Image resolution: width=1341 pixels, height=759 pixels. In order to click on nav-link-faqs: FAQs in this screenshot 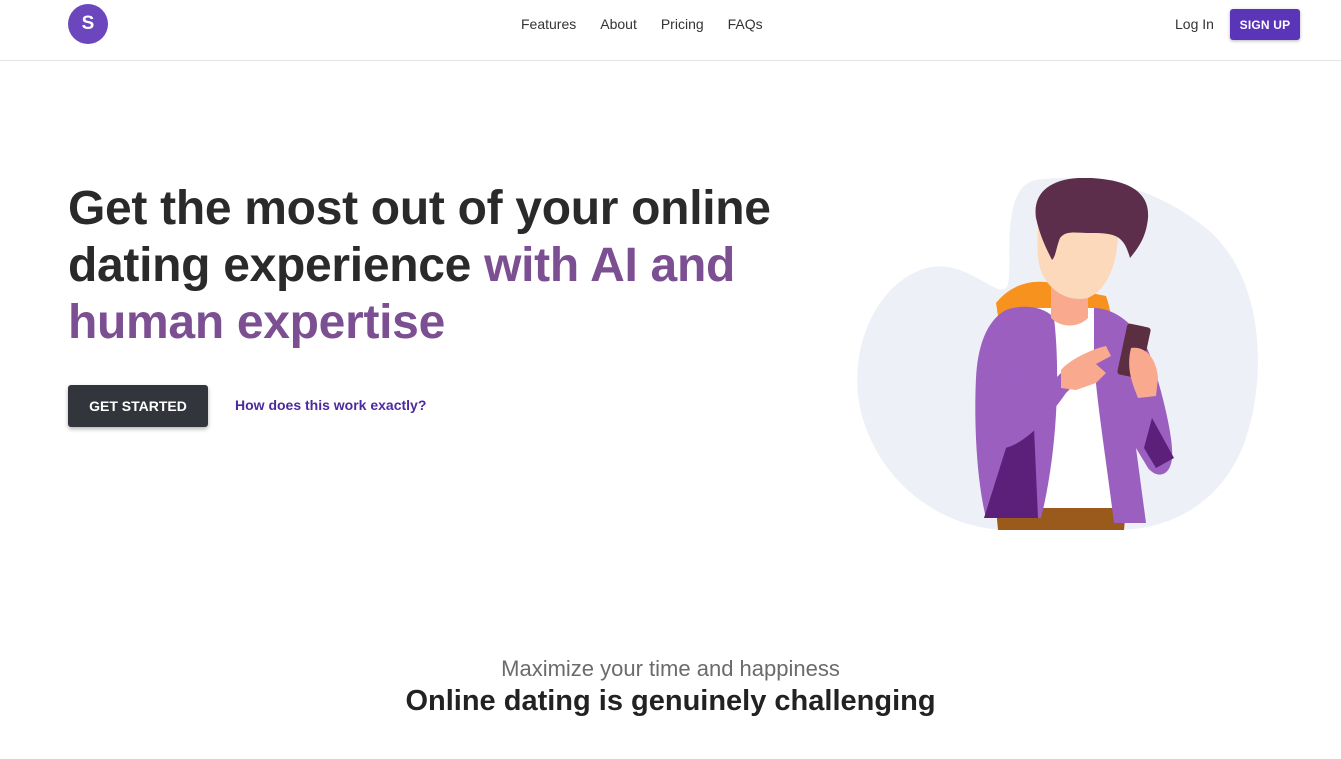, I will do `click(745, 24)`.